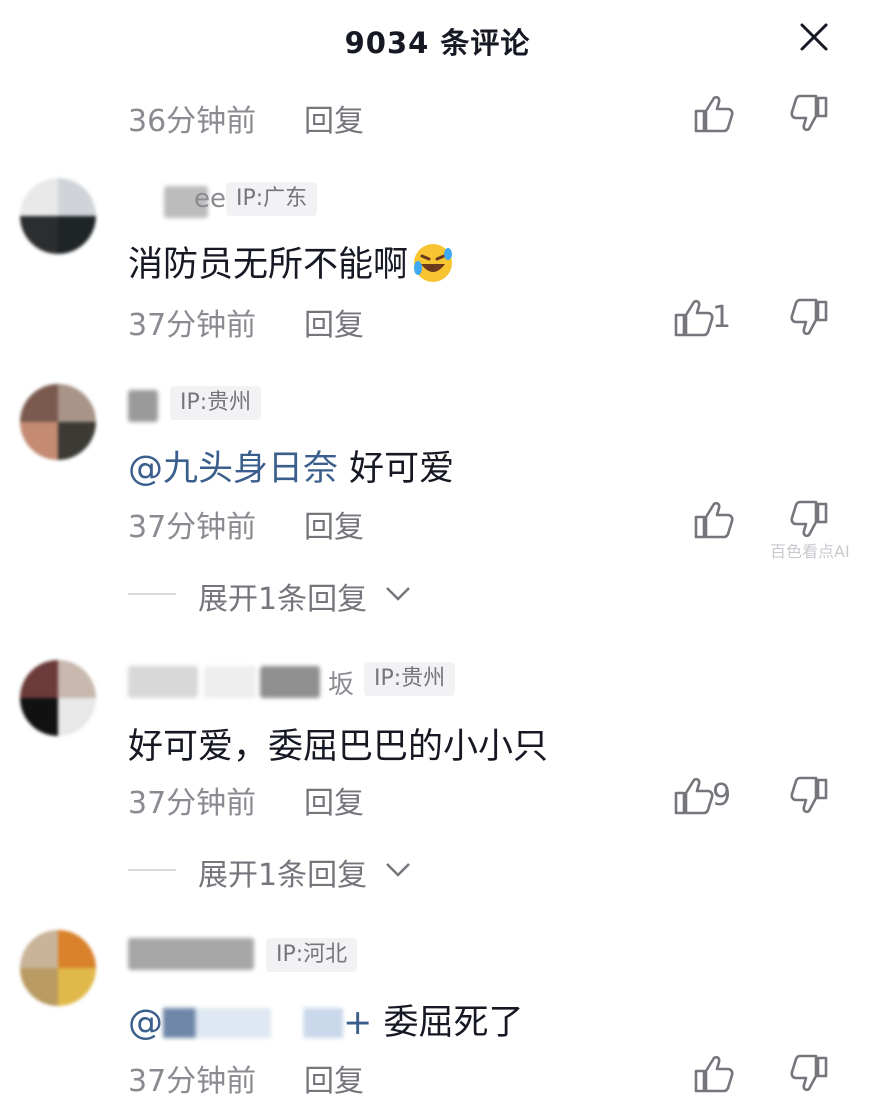 The image size is (875, 1100). I want to click on comment-text: 好可爱，委屈巴巴的小小只, so click(338, 747).